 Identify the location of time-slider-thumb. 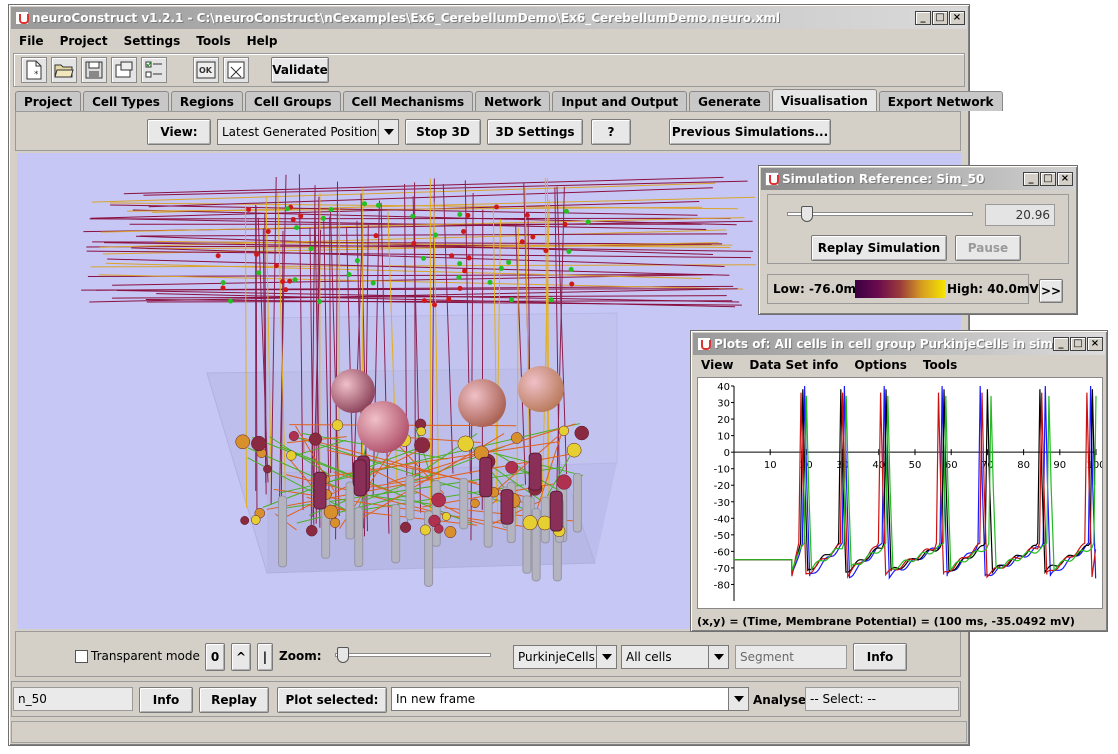
(807, 214).